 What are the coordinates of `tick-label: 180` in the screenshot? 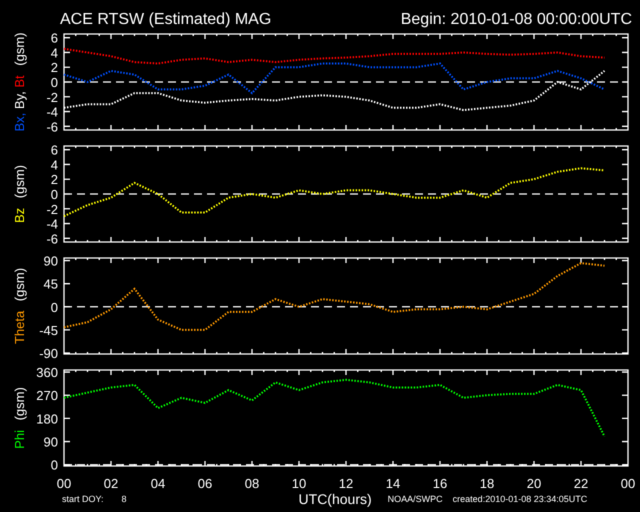 It's located at (47, 418).